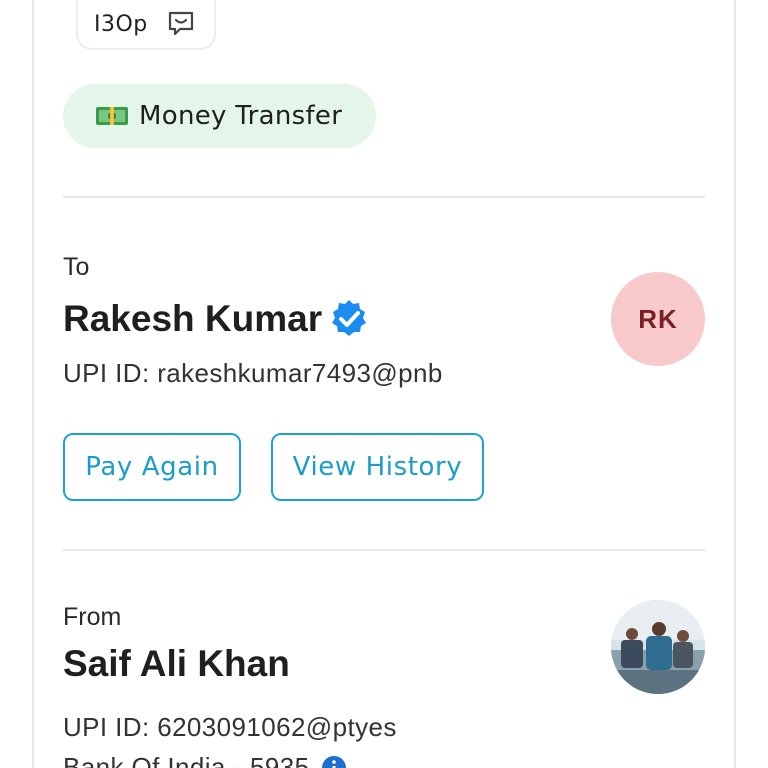 This screenshot has height=768, width=768. What do you see at coordinates (121, 24) in the screenshot?
I see `reference-chip-text: I3Op` at bounding box center [121, 24].